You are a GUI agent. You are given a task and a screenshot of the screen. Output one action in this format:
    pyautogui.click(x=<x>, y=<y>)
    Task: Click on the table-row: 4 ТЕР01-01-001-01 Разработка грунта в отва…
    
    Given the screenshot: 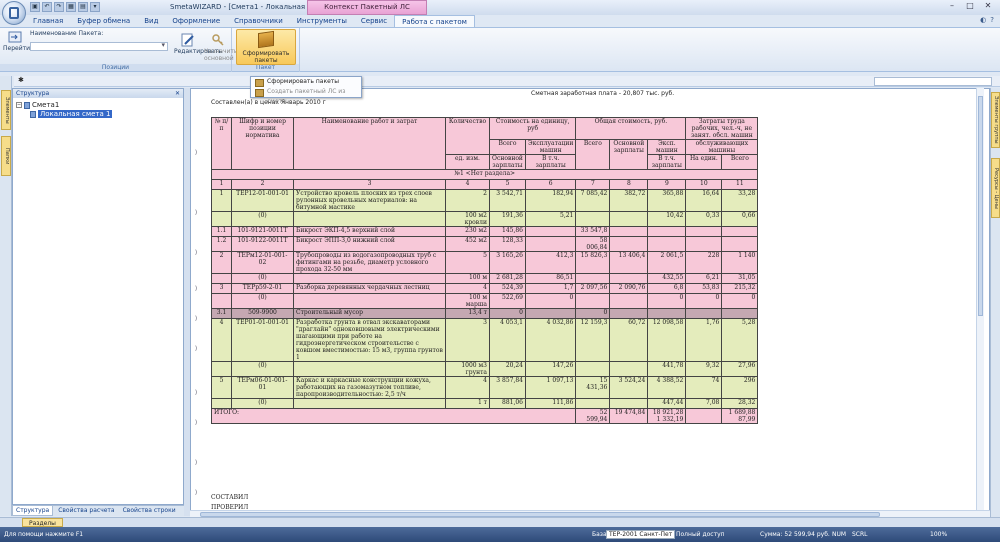 What is the action you would take?
    pyautogui.click(x=485, y=340)
    